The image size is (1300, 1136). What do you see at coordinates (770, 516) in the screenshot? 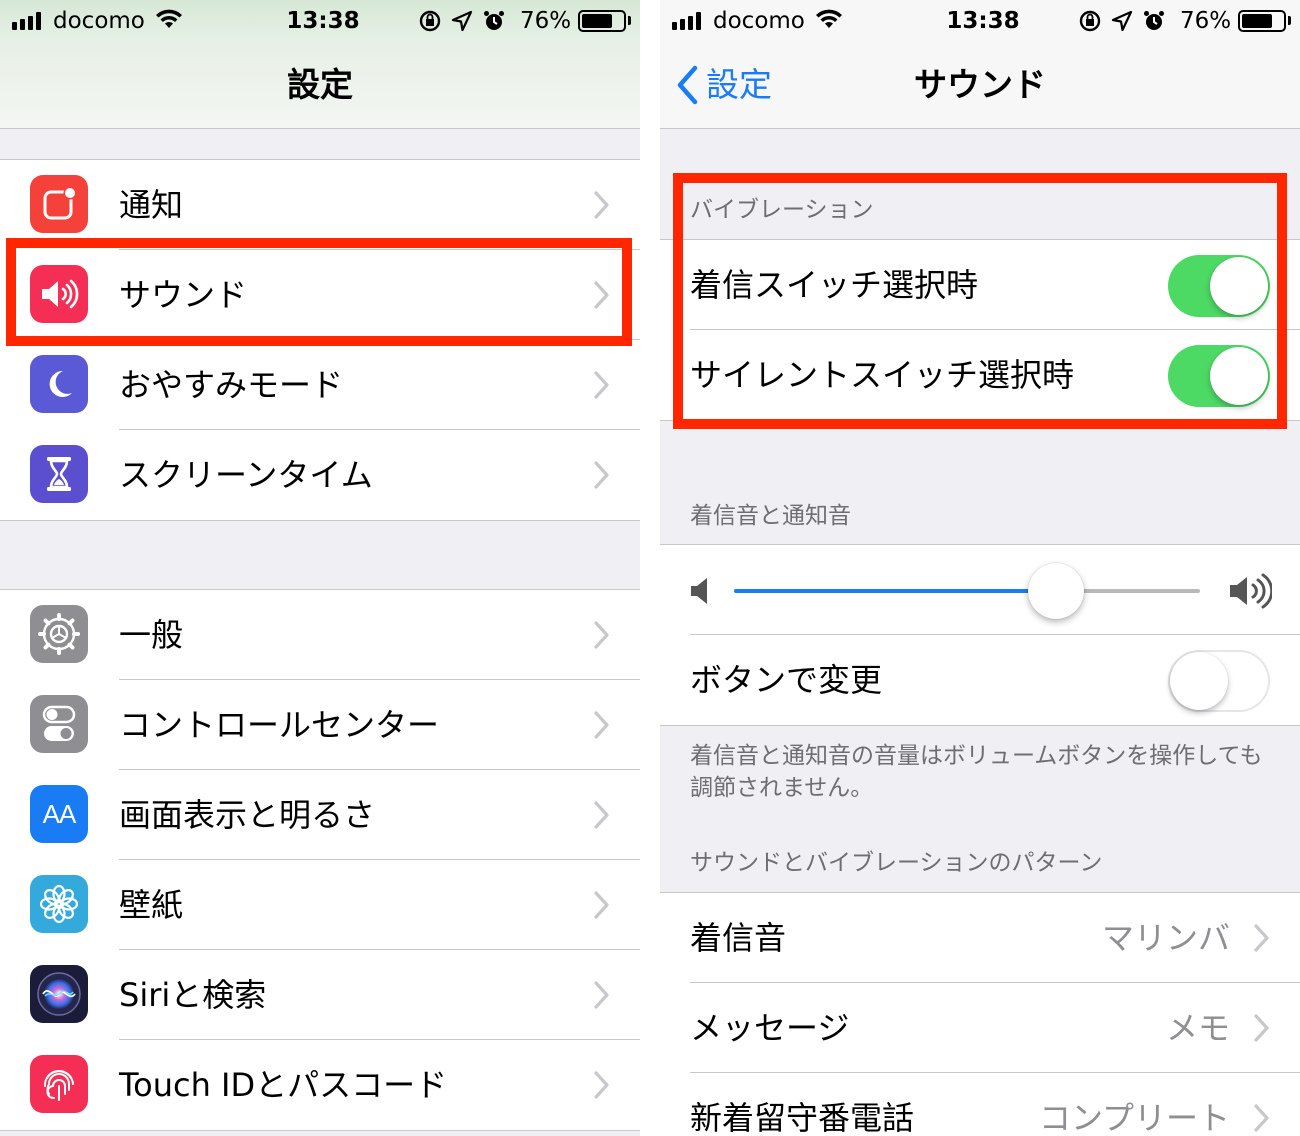
I see `section-header-ringer: 着信音と通知音` at bounding box center [770, 516].